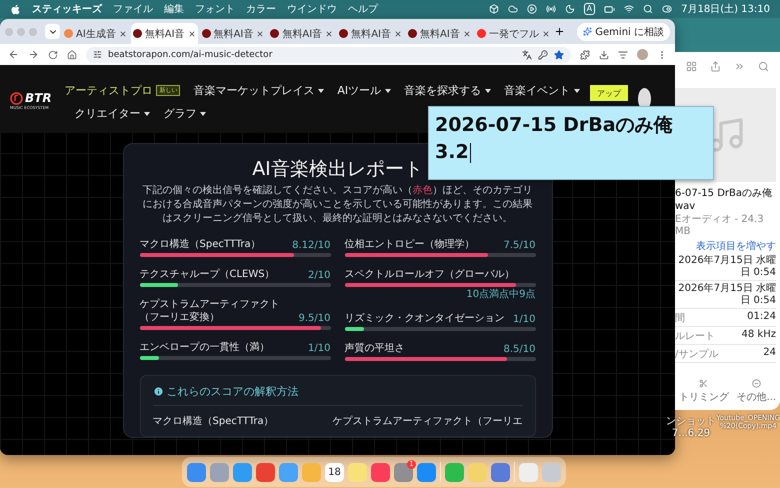 The height and width of the screenshot is (488, 780). I want to click on address-bar: beatstorapon.com/ai-music-detector, so click(328, 54).